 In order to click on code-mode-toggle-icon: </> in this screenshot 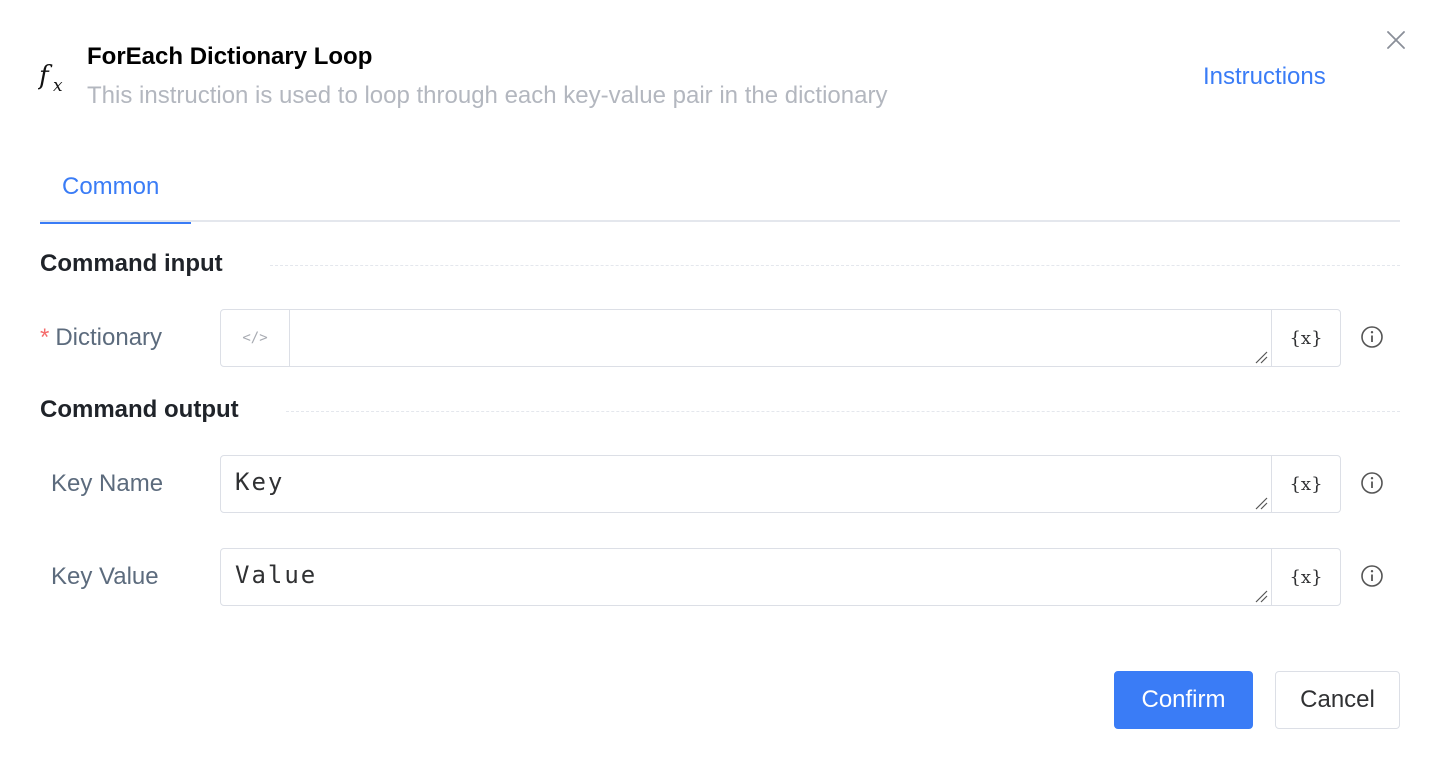, I will do `click(255, 338)`.